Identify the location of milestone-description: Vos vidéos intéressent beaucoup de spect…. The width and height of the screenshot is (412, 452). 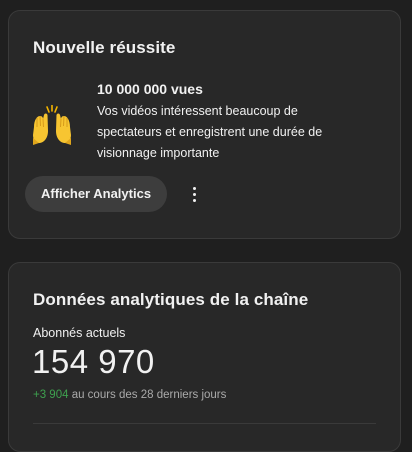
(210, 132).